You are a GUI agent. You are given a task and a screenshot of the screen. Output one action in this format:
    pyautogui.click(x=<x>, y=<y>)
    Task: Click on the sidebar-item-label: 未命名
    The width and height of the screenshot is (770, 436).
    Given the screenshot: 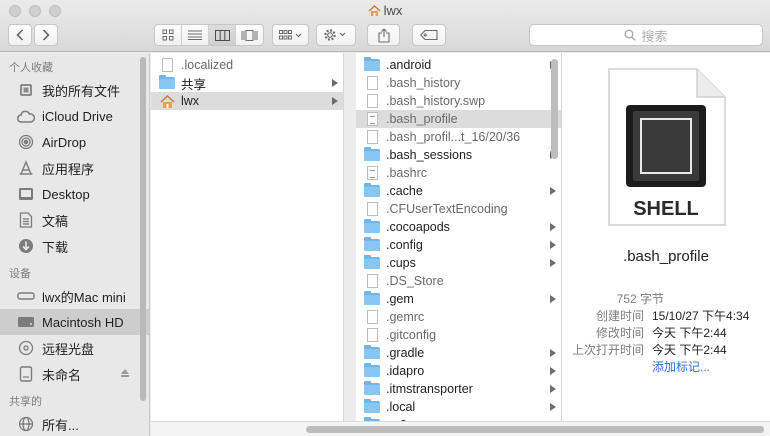 What is the action you would take?
    pyautogui.click(x=62, y=375)
    